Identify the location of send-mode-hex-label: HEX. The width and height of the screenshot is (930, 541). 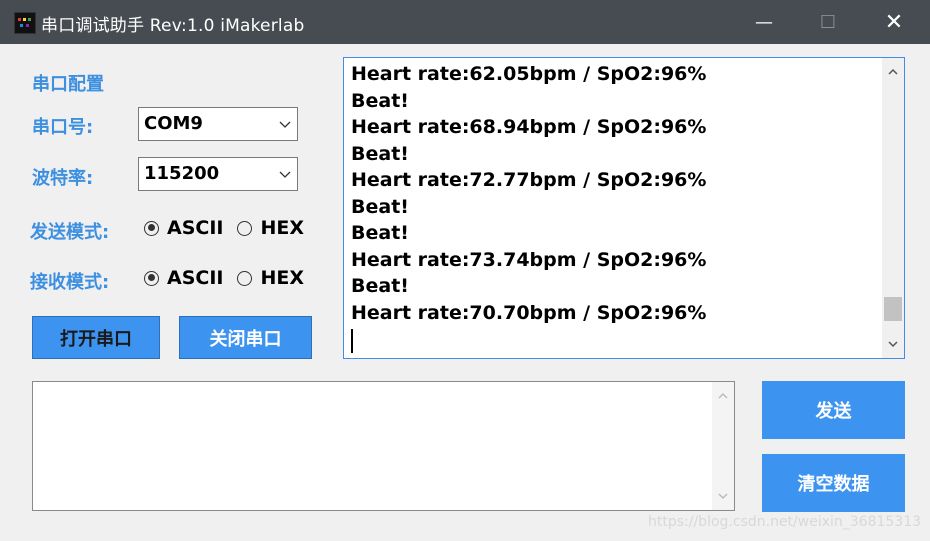
(282, 228).